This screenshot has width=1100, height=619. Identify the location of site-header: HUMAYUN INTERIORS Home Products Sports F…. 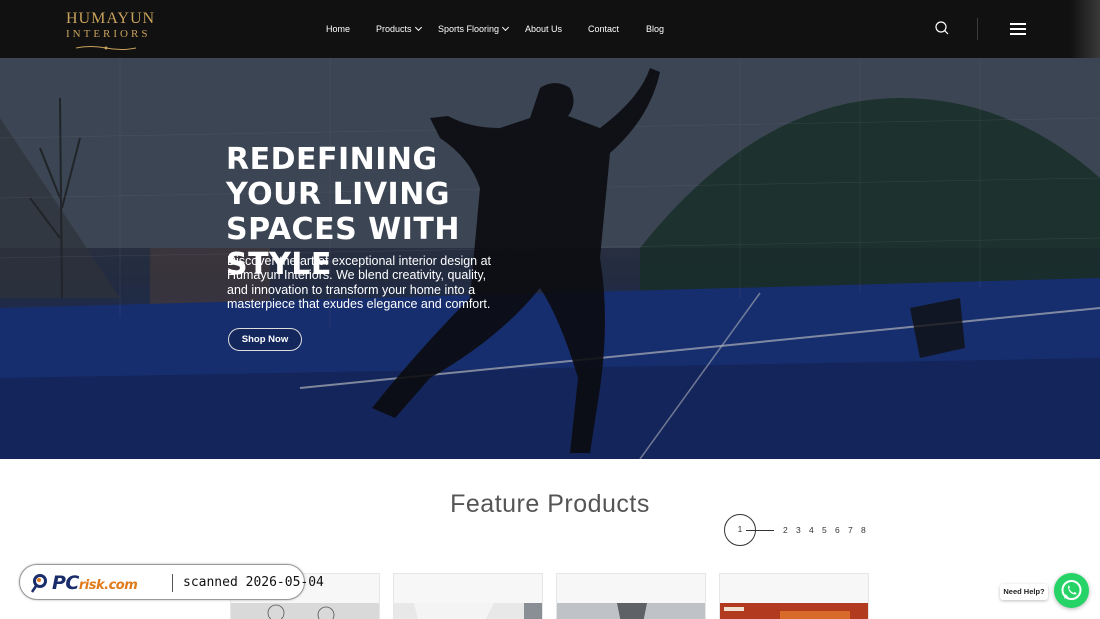
(550, 29).